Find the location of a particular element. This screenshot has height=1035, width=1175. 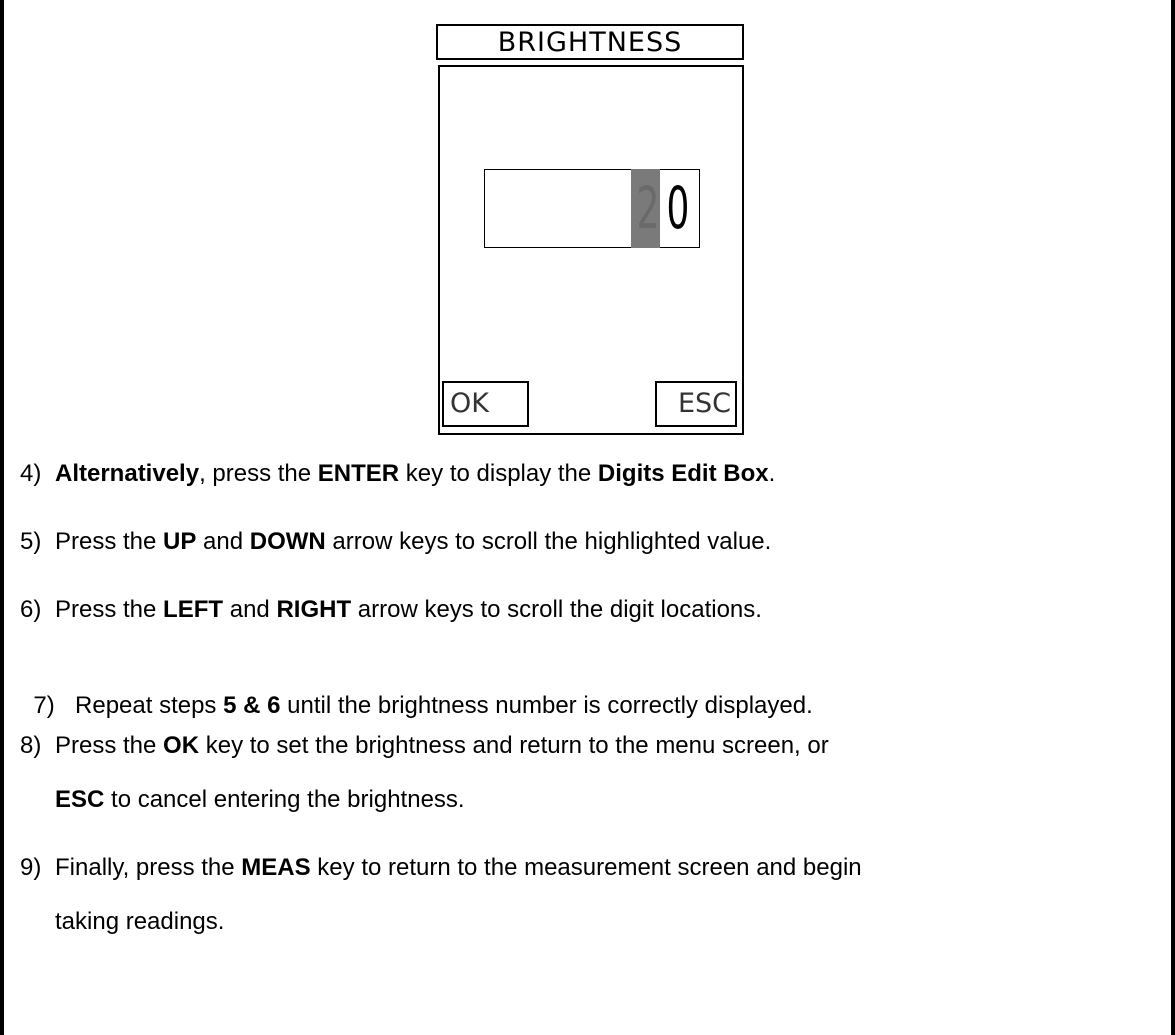

bold-term: Digits Edit Box is located at coordinates (683, 473).